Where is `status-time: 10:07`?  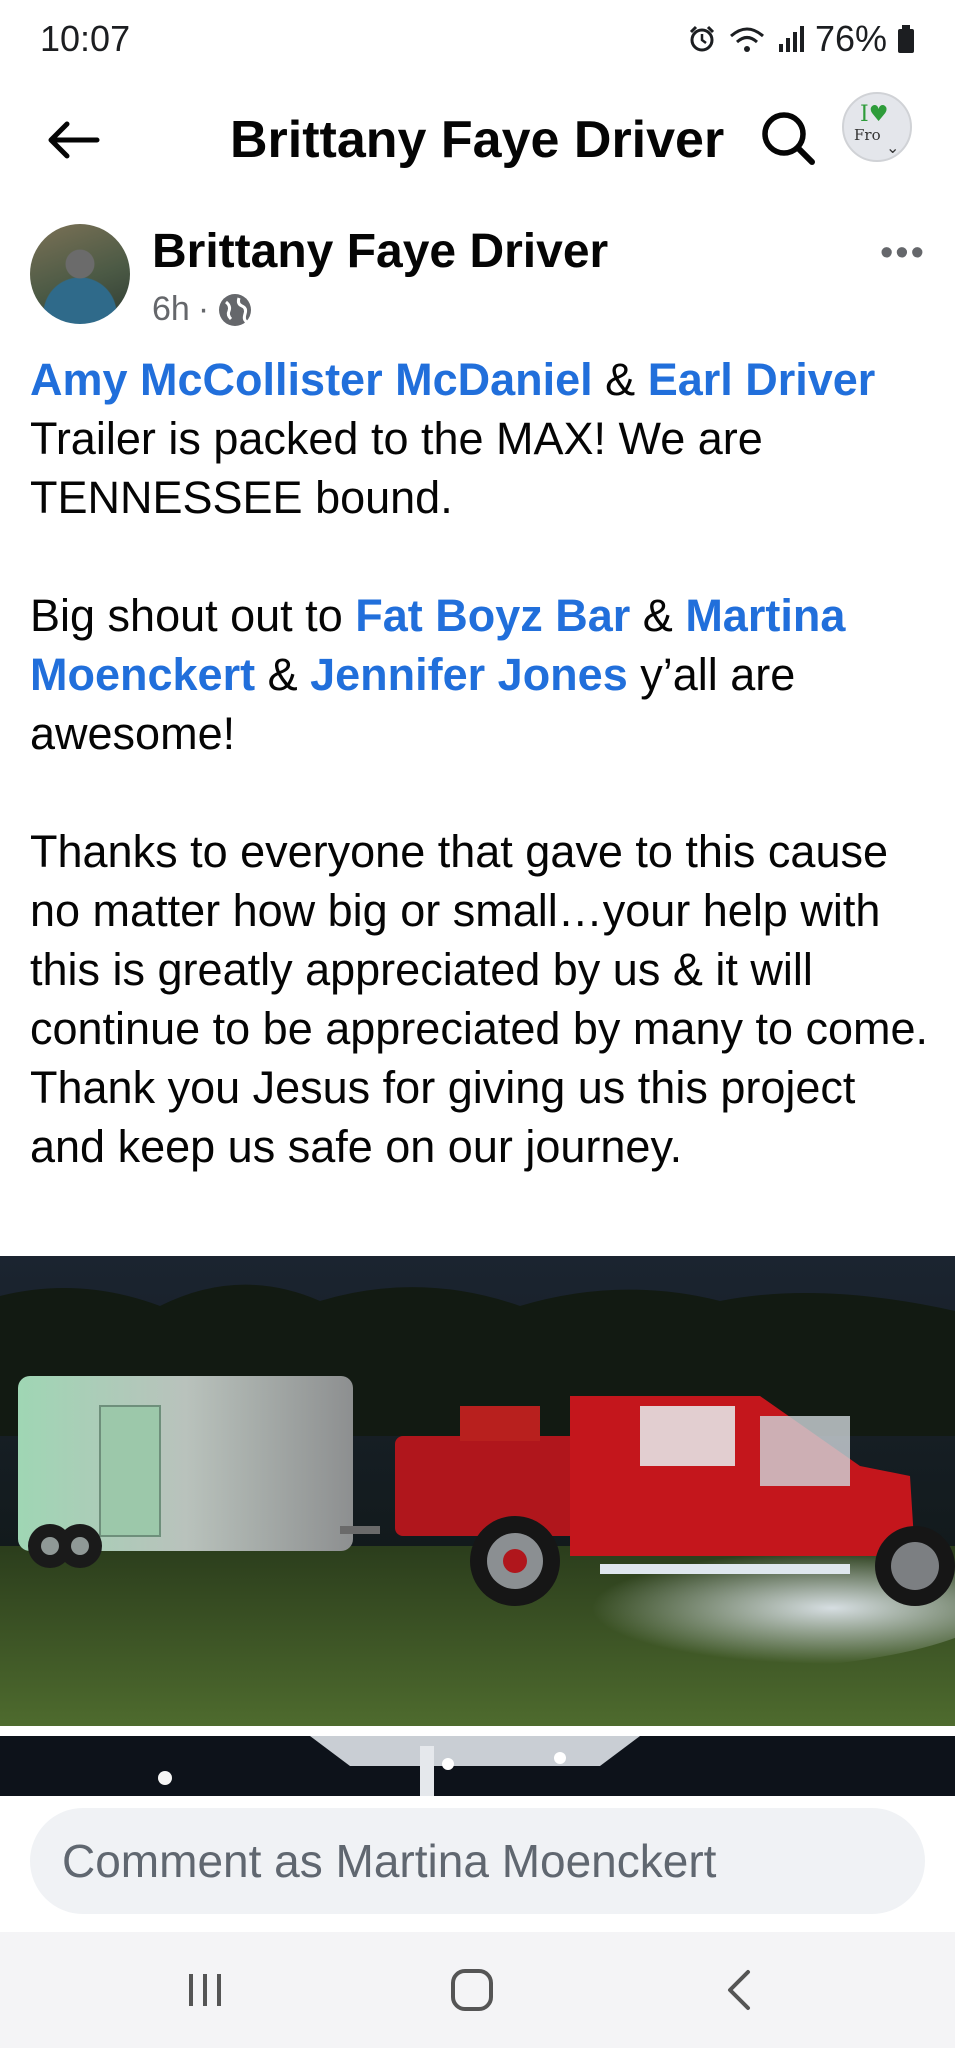 status-time: 10:07 is located at coordinates (85, 38).